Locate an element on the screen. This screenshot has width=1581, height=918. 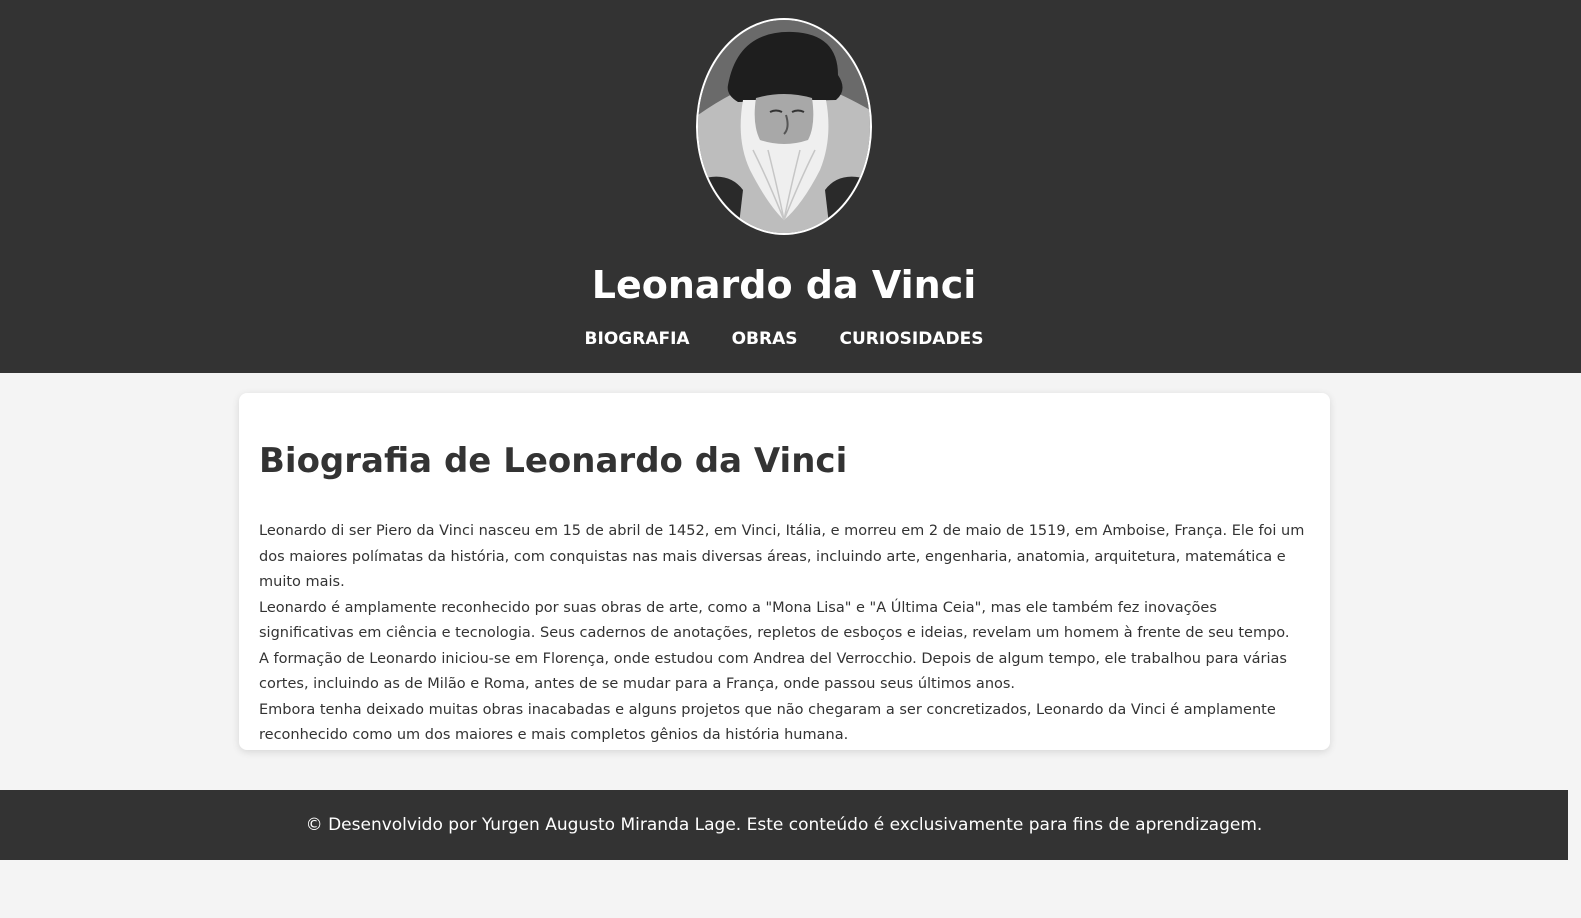
main-nav: BIOGRAFIA OBRAS CURIOSIDADES is located at coordinates (784, 339).